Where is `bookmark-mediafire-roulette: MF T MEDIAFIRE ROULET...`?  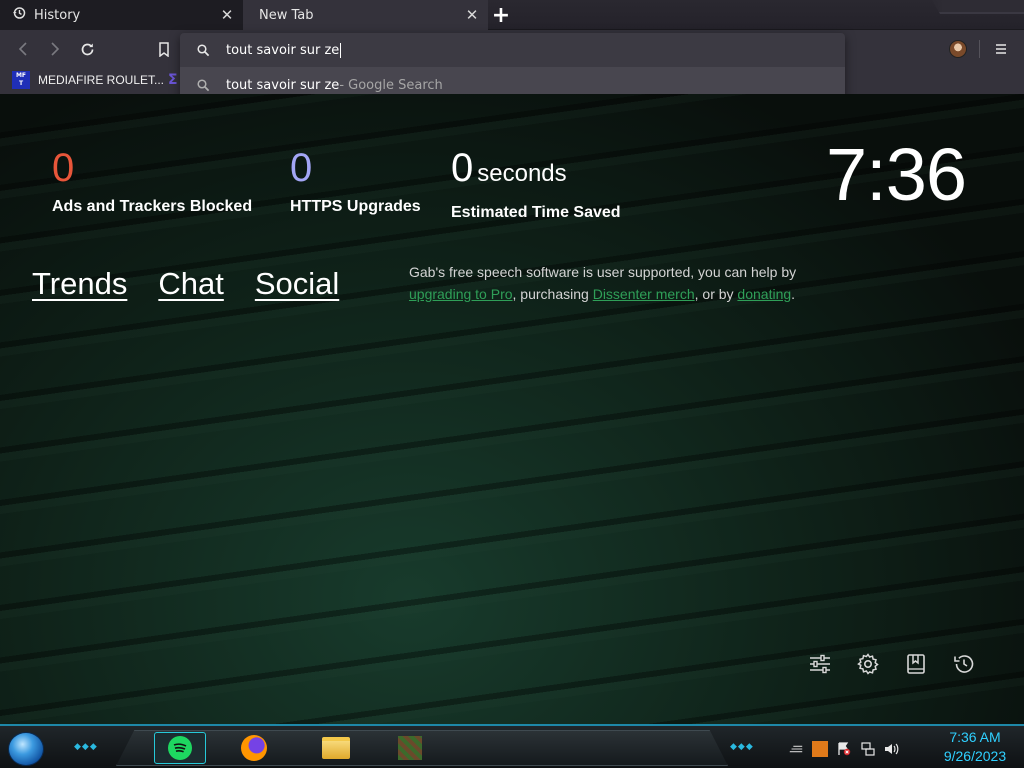 bookmark-mediafire-roulette: MF T MEDIAFIRE ROULET... is located at coordinates (88, 80).